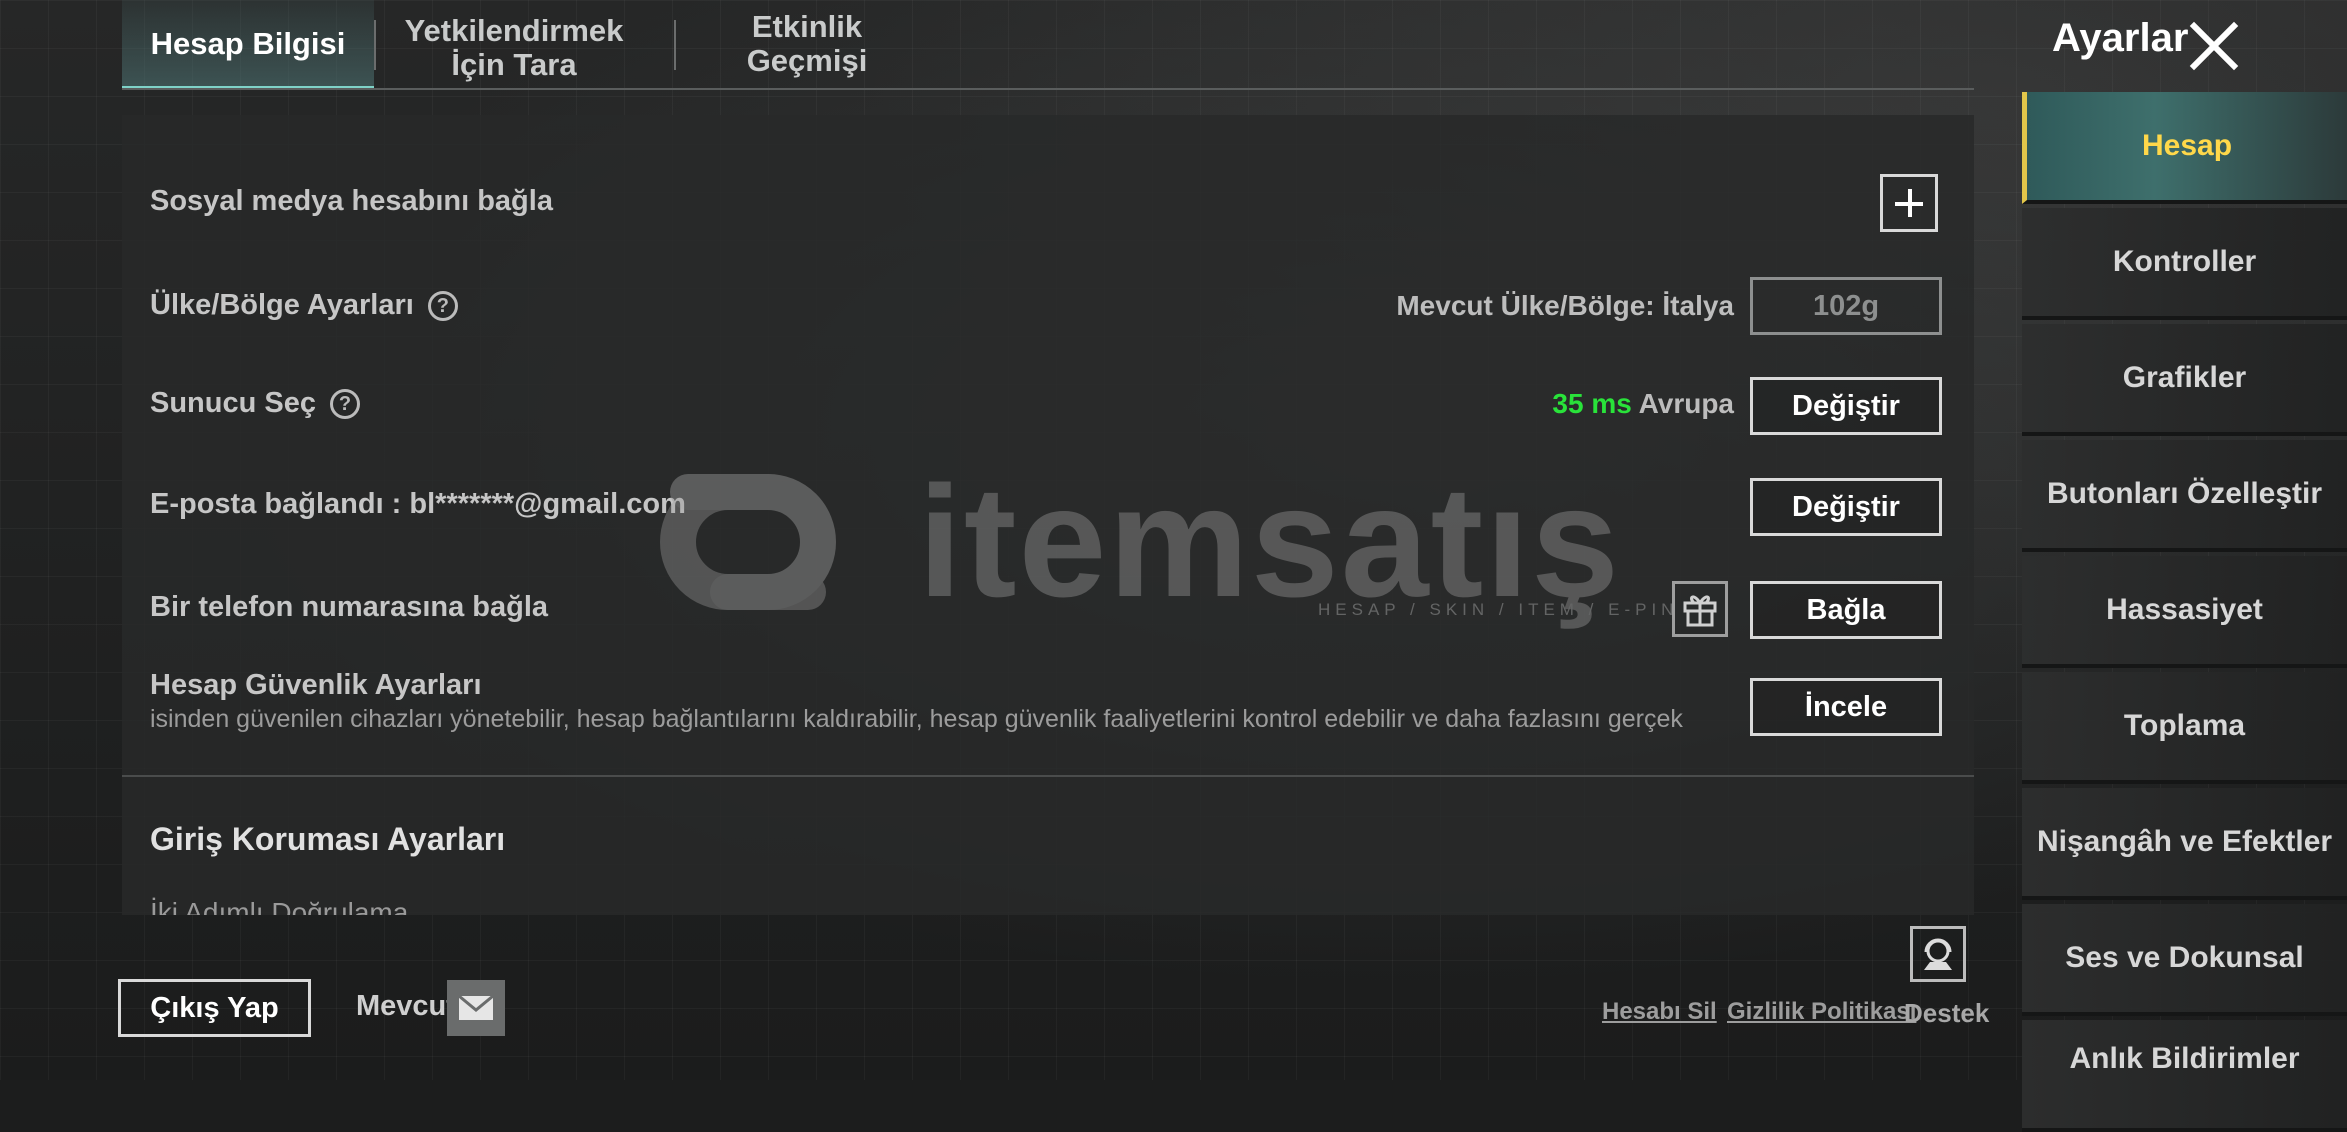 This screenshot has width=2347, height=1132. I want to click on change-email-button: Değiştir, so click(1846, 507).